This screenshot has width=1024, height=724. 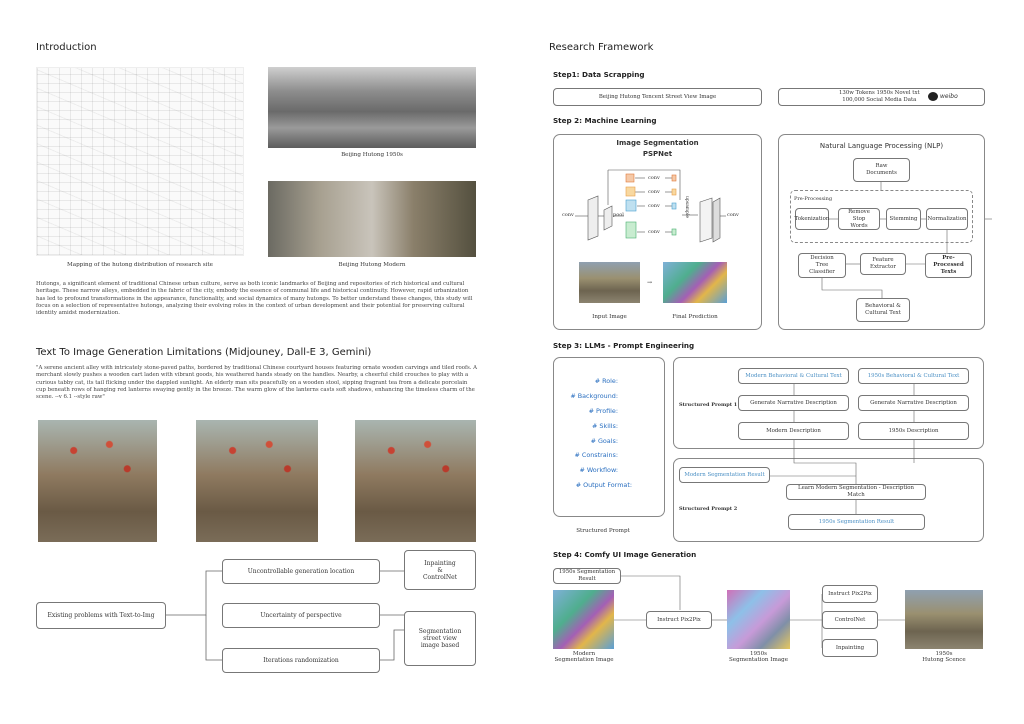 What do you see at coordinates (679, 620) in the screenshot?
I see `instruct-p2p-box: Instruct Pix2Pix` at bounding box center [679, 620].